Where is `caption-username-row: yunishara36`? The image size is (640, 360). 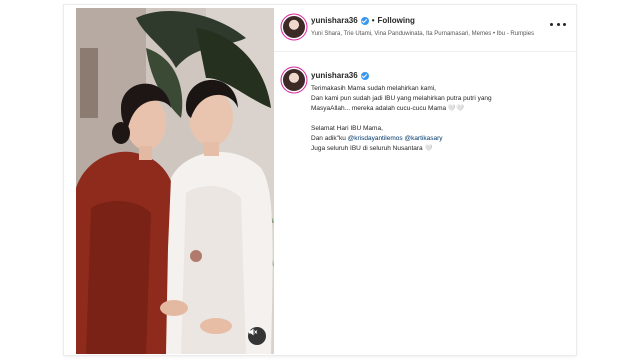
caption-username-row: yunishara36 is located at coordinates (340, 75).